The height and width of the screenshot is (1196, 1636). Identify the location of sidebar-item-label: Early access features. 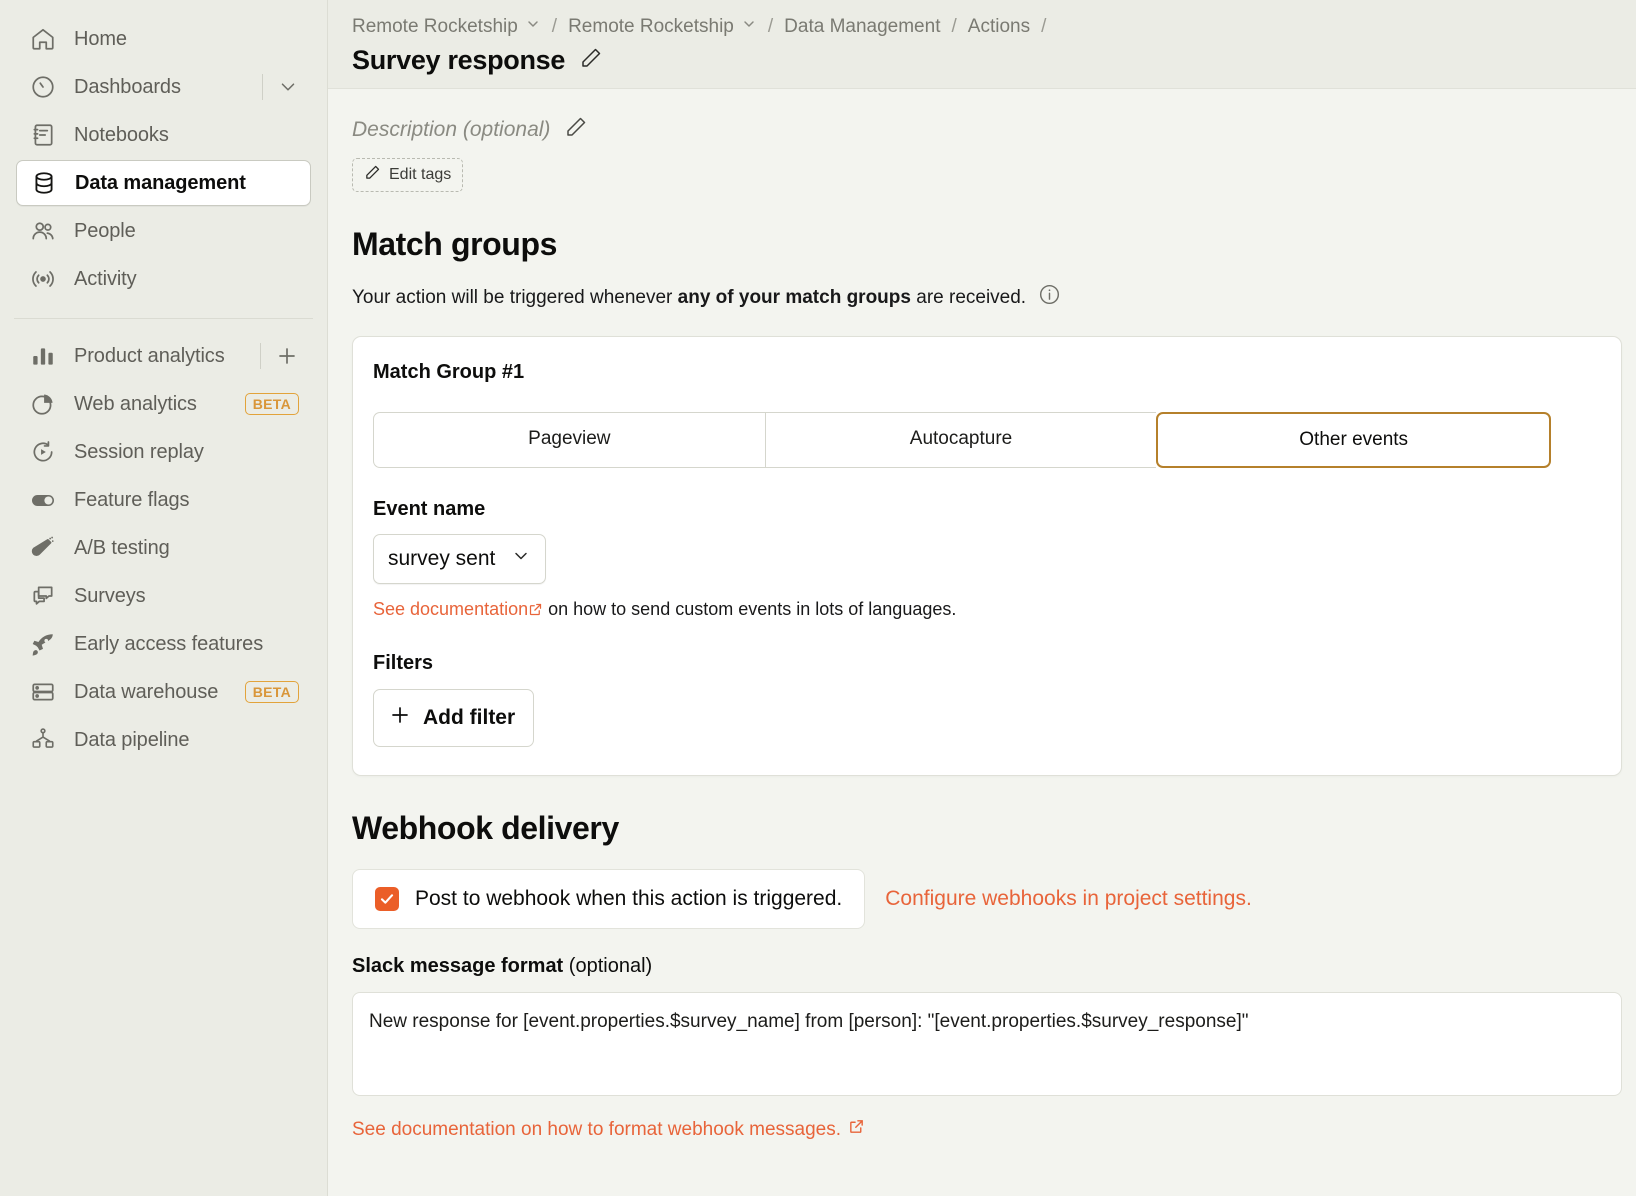
(169, 643).